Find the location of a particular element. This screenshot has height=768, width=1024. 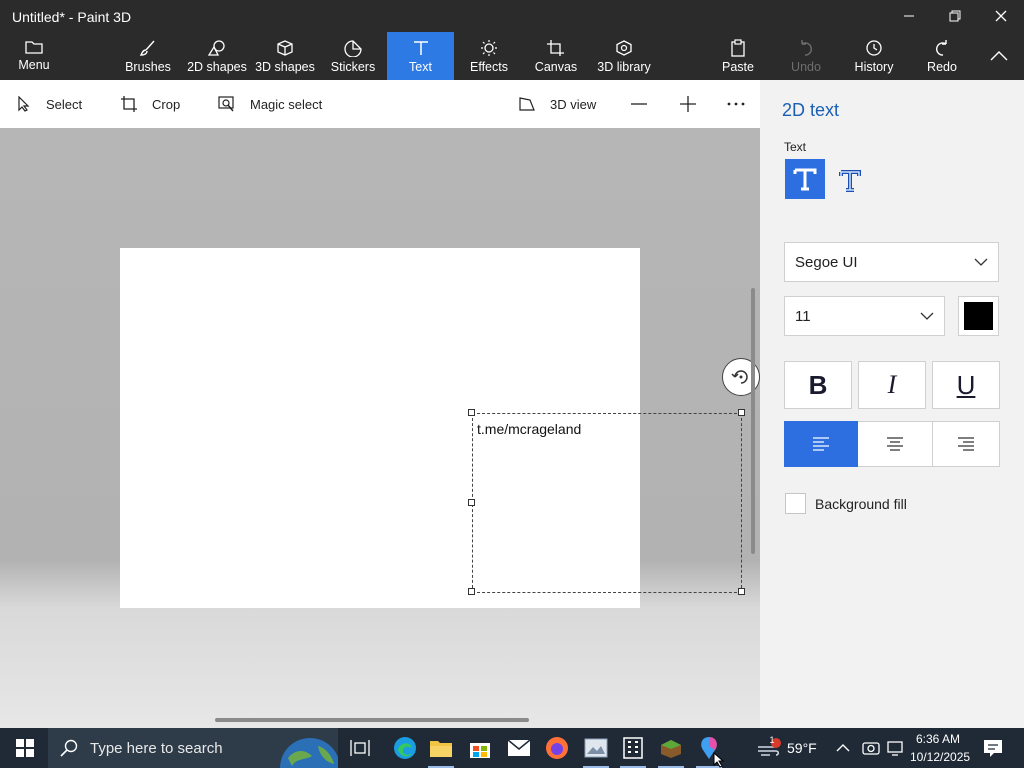

task-view-button is located at coordinates (360, 748).